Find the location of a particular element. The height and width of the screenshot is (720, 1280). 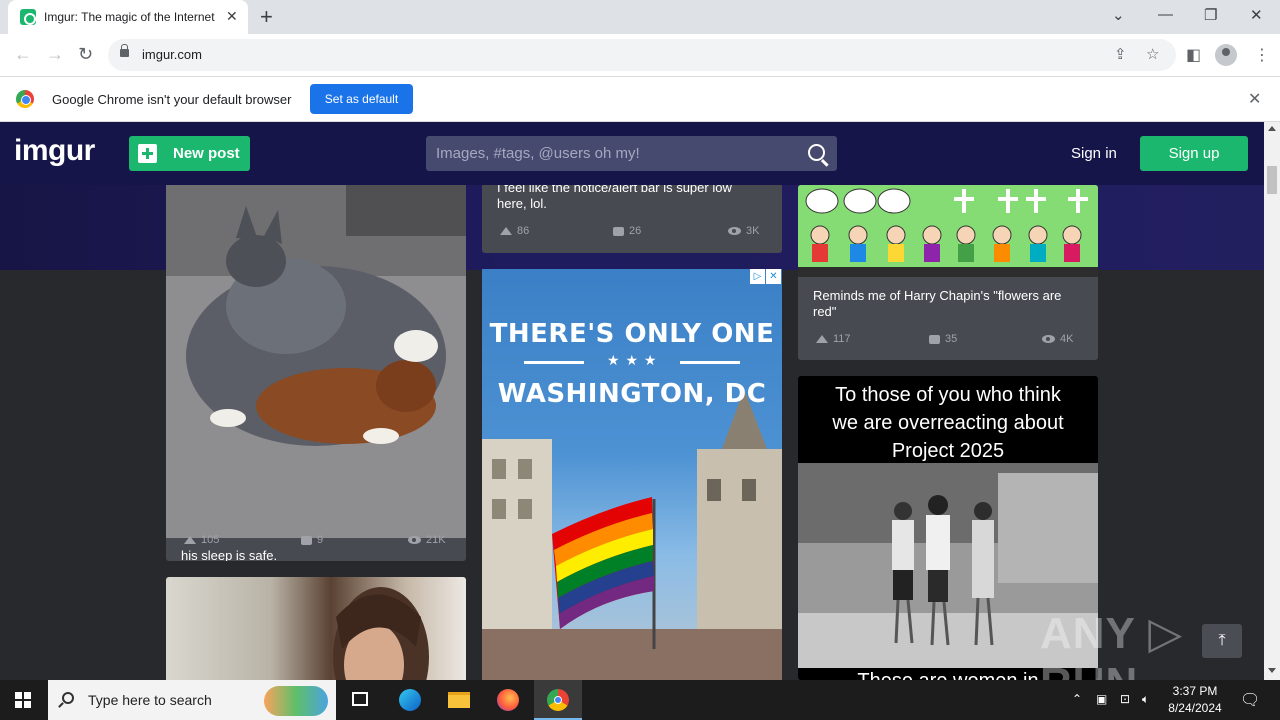

task-view-icon is located at coordinates (360, 700).